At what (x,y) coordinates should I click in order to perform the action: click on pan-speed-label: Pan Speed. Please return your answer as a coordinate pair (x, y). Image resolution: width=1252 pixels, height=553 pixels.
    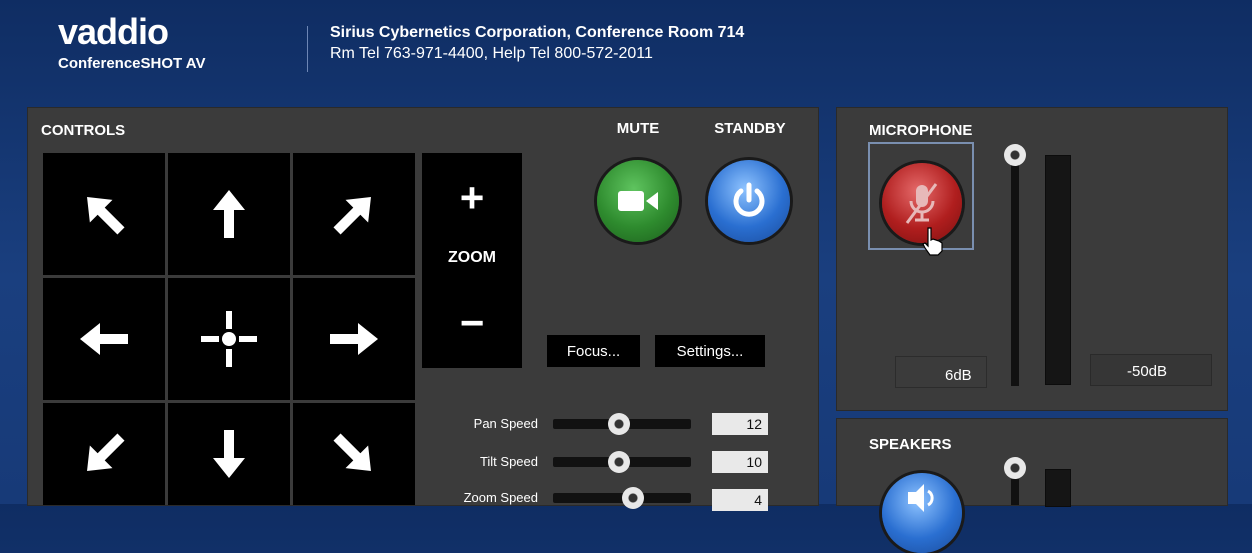
    Looking at the image, I should click on (505, 423).